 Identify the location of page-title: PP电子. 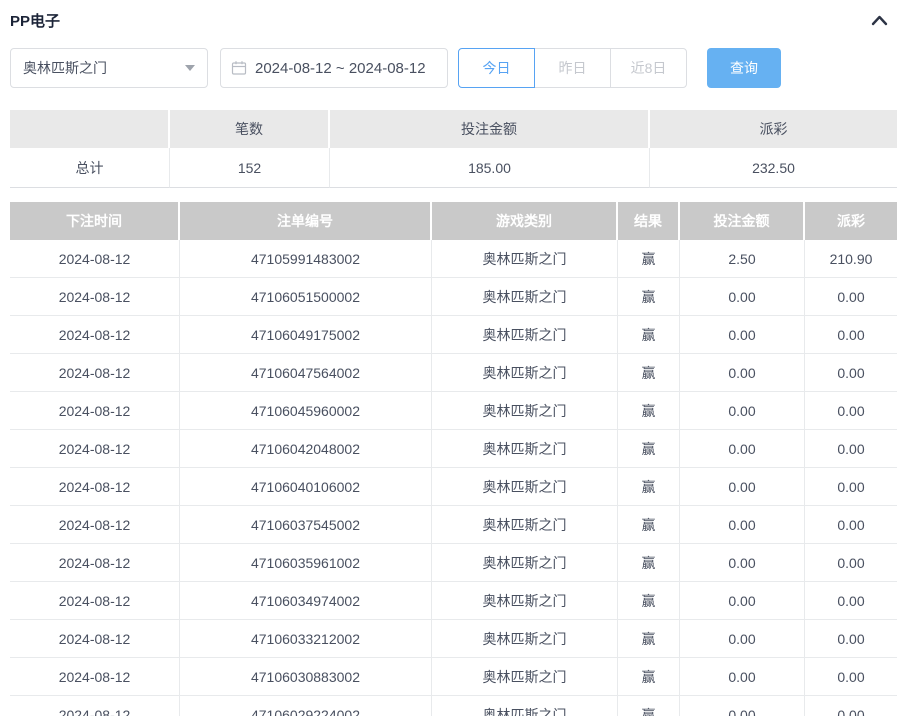
(35, 21).